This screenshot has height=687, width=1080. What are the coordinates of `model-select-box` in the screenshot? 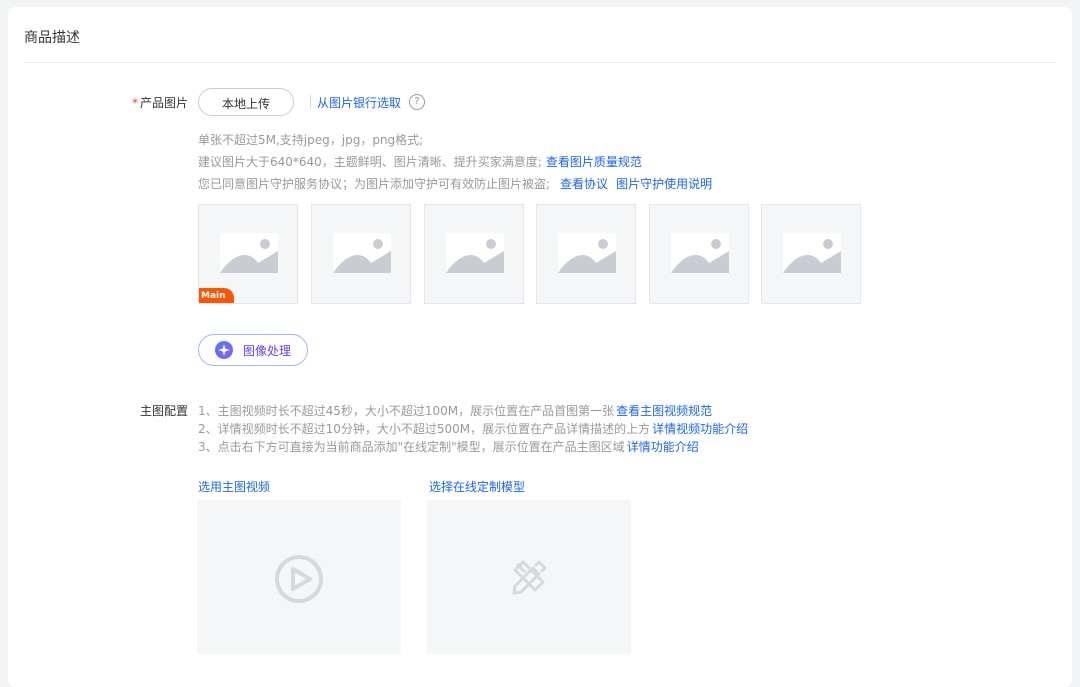 It's located at (529, 577).